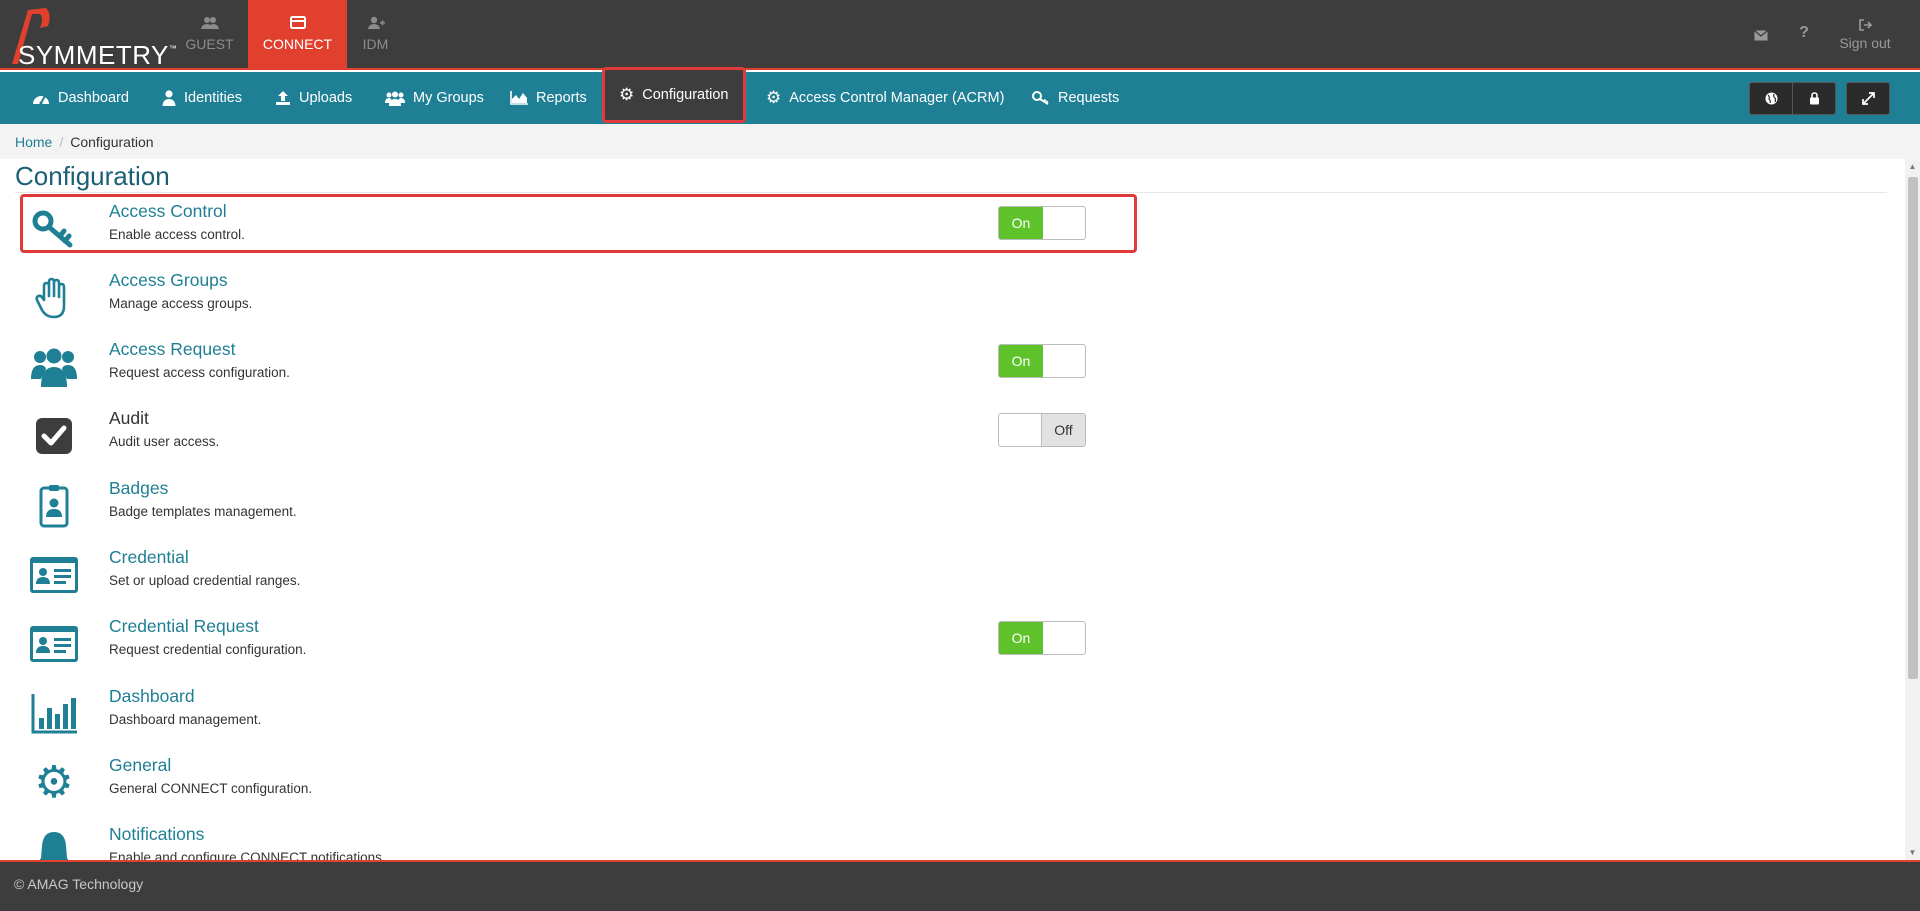 The image size is (1920, 911). I want to click on group-icon, so click(395, 98).